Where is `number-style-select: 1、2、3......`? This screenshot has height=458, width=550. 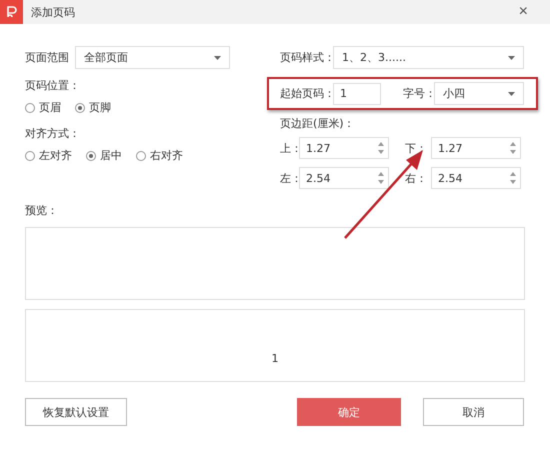 number-style-select: 1、2、3...... is located at coordinates (428, 57).